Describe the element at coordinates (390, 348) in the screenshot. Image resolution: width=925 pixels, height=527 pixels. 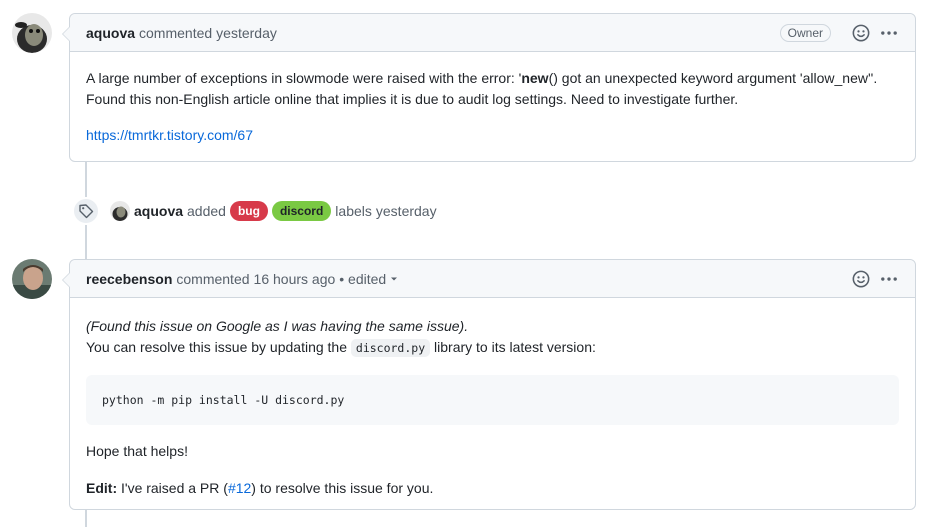
I see `inline-code: discord.py` at that location.